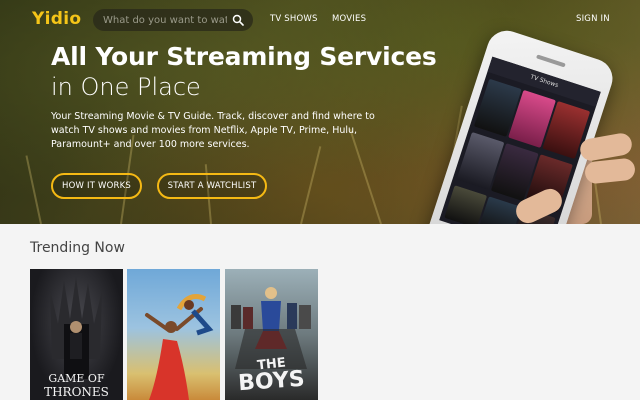  What do you see at coordinates (77, 248) in the screenshot?
I see `trending-title: Trending Now` at bounding box center [77, 248].